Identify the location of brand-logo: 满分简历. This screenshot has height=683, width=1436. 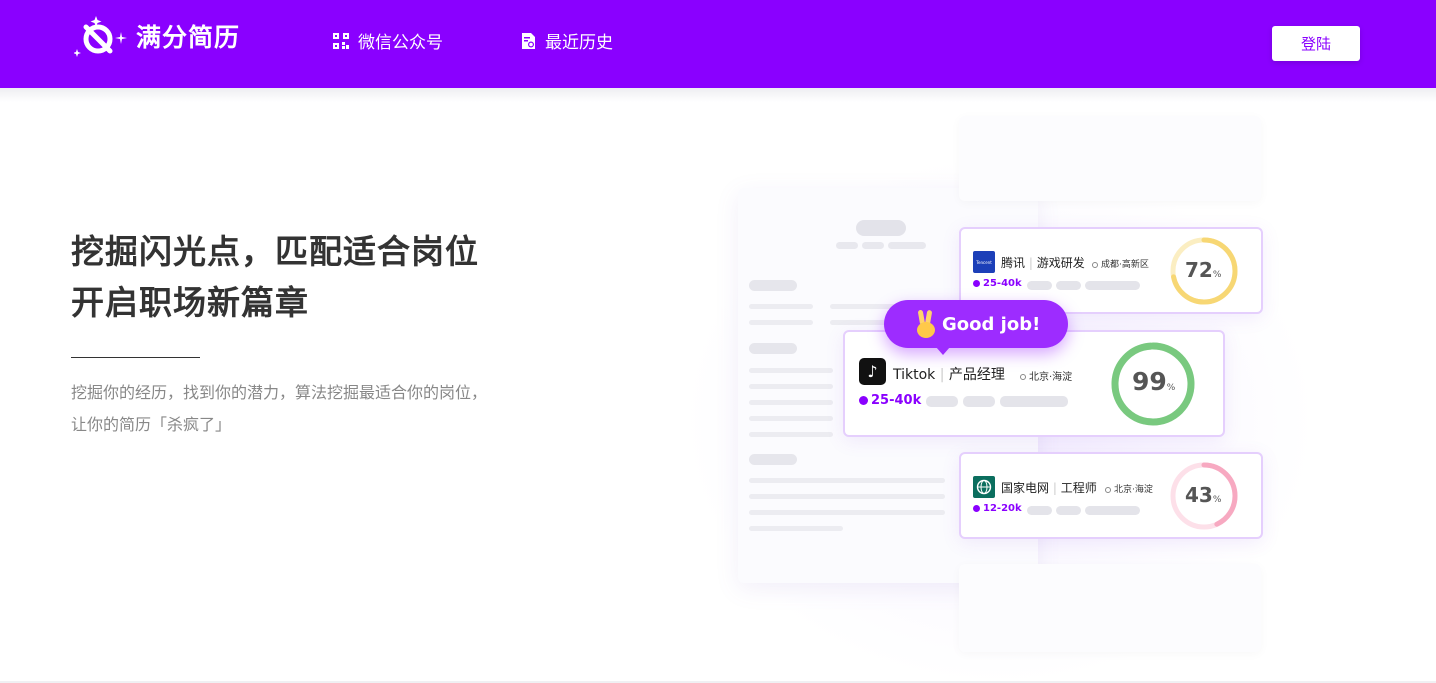
(157, 36).